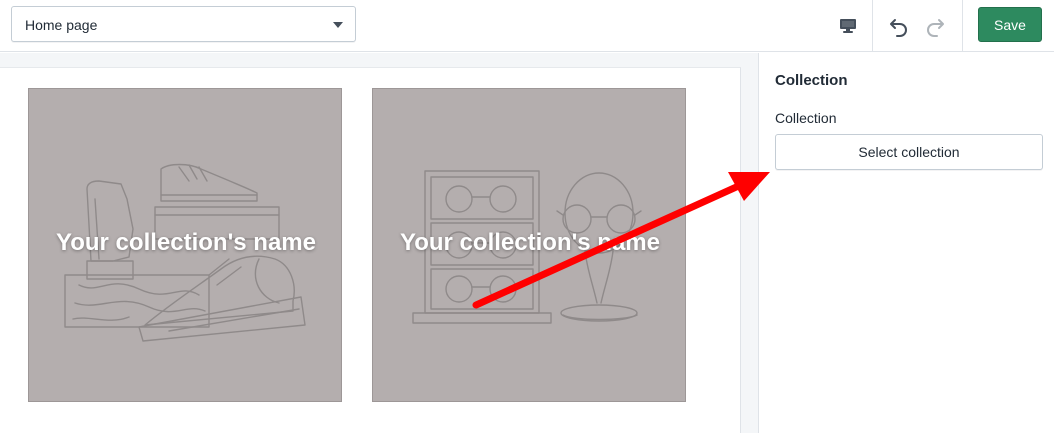 The height and width of the screenshot is (433, 1054). I want to click on desktop-icon, so click(848, 26).